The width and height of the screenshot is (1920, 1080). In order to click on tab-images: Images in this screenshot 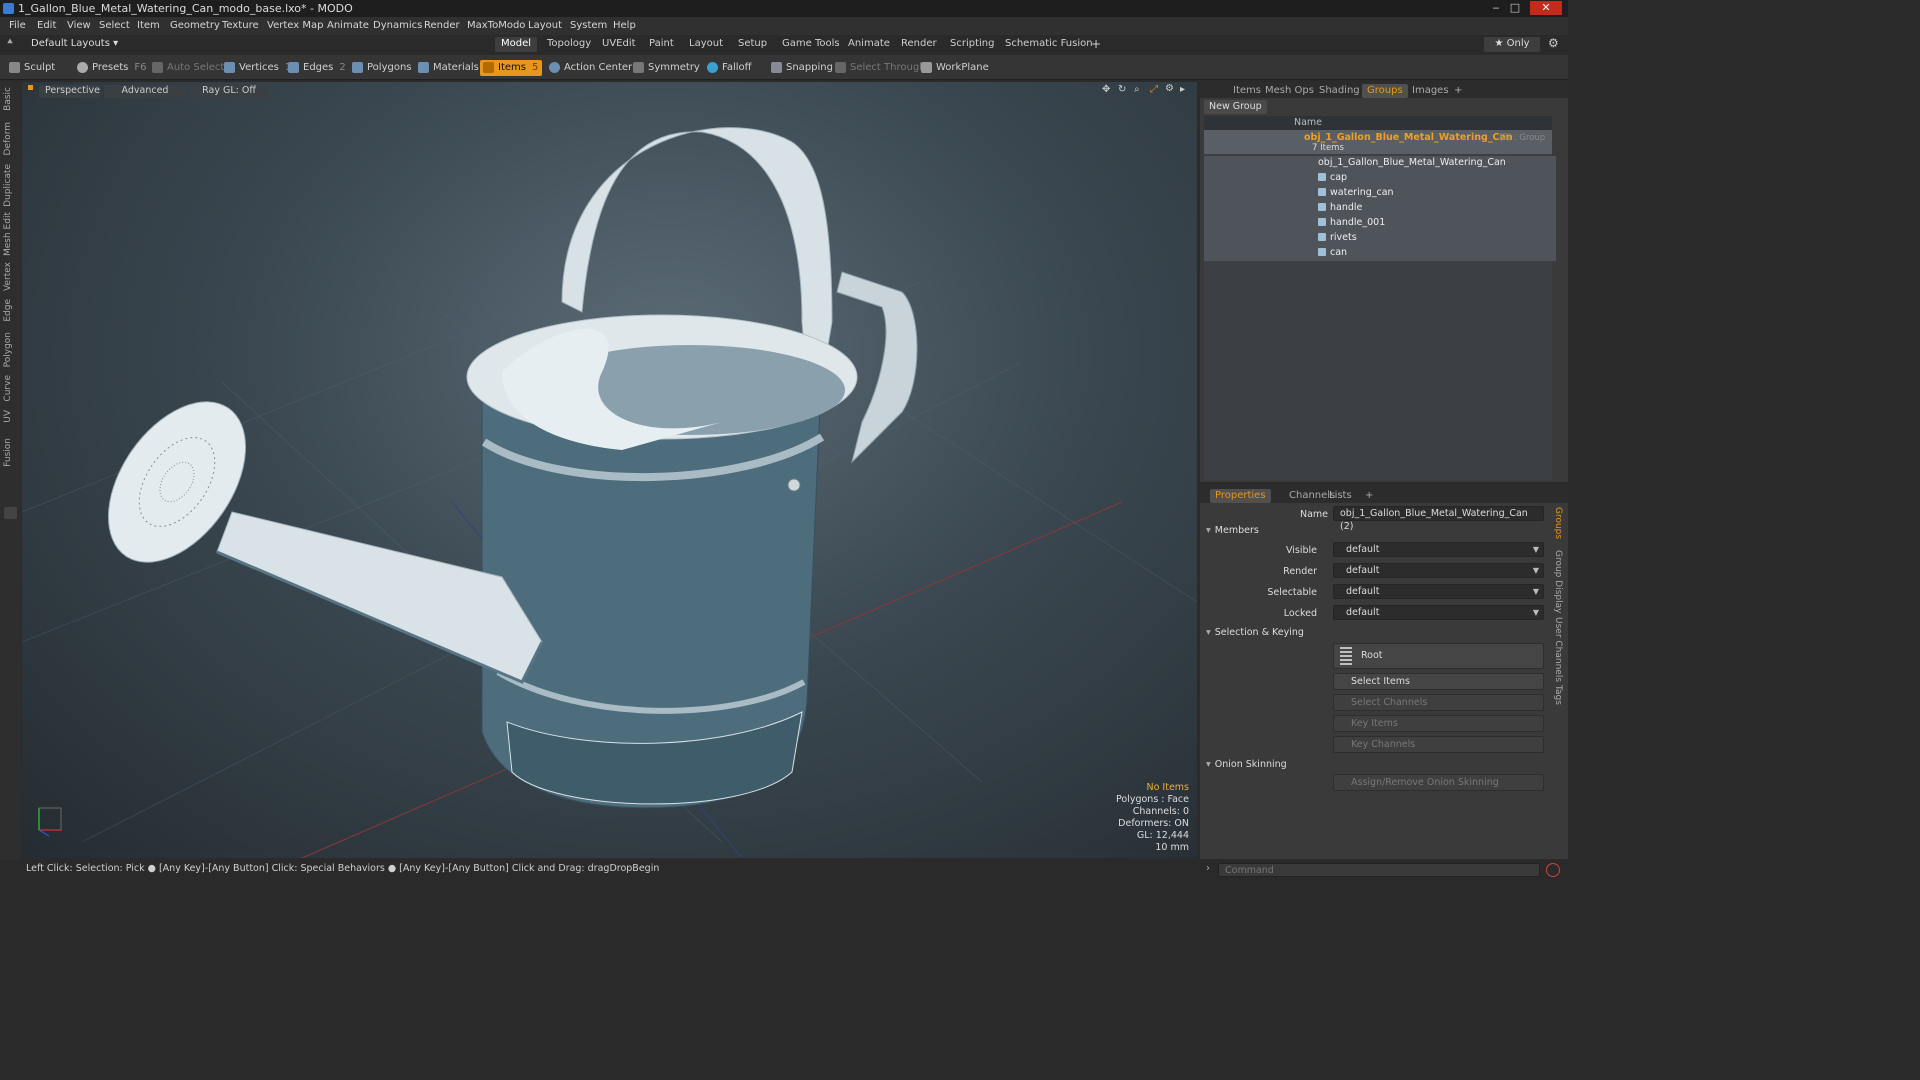, I will do `click(1430, 91)`.